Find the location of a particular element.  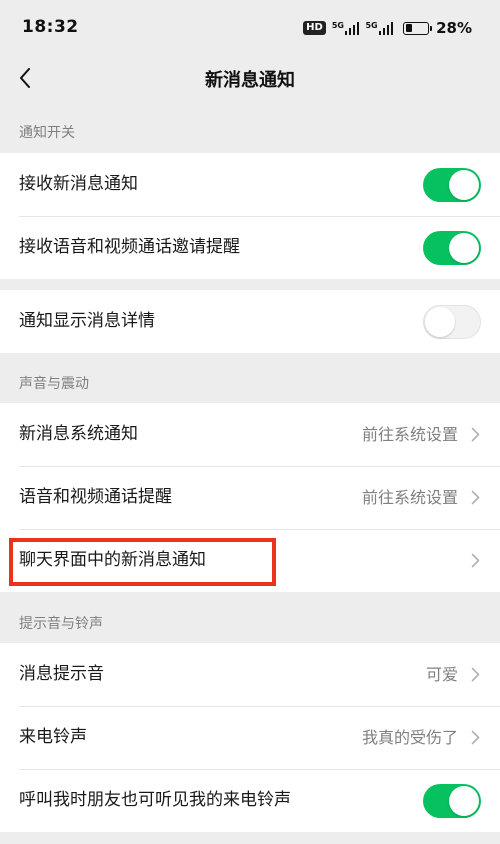

row-system-notification: 新消息系统通知 前往系统设置 is located at coordinates (250, 434).